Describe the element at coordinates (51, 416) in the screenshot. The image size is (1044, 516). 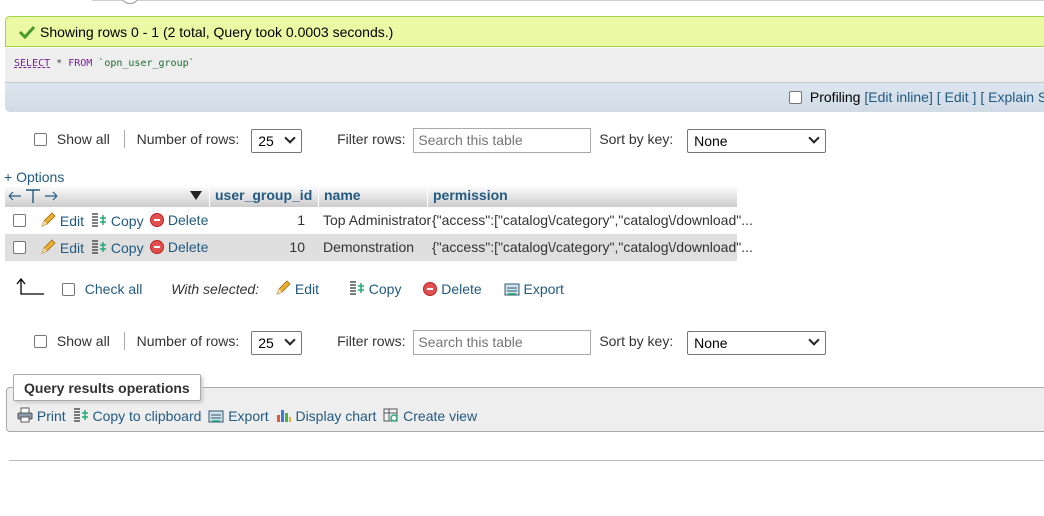
I see `print-link: Print` at that location.